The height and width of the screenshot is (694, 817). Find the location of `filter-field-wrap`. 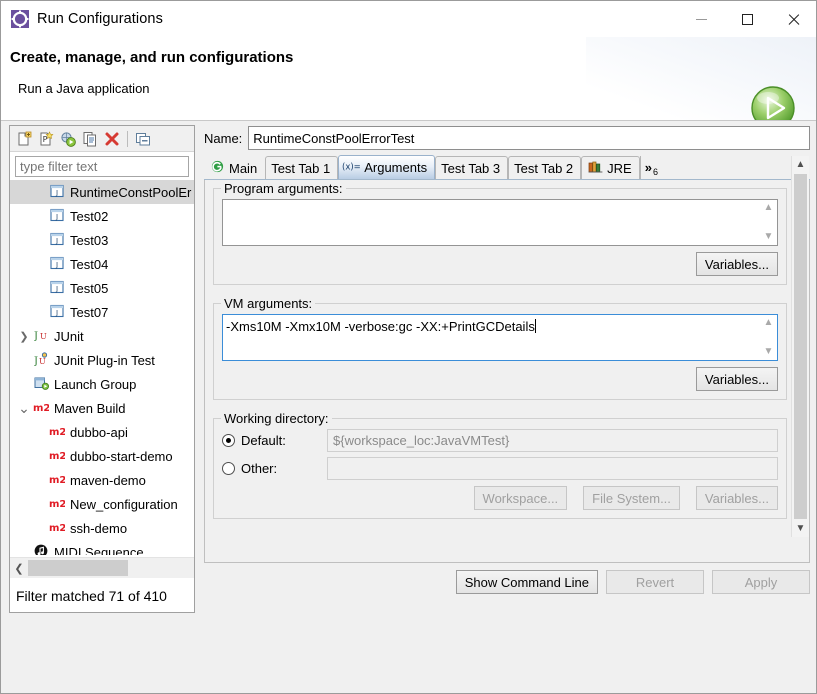

filter-field-wrap is located at coordinates (102, 166).